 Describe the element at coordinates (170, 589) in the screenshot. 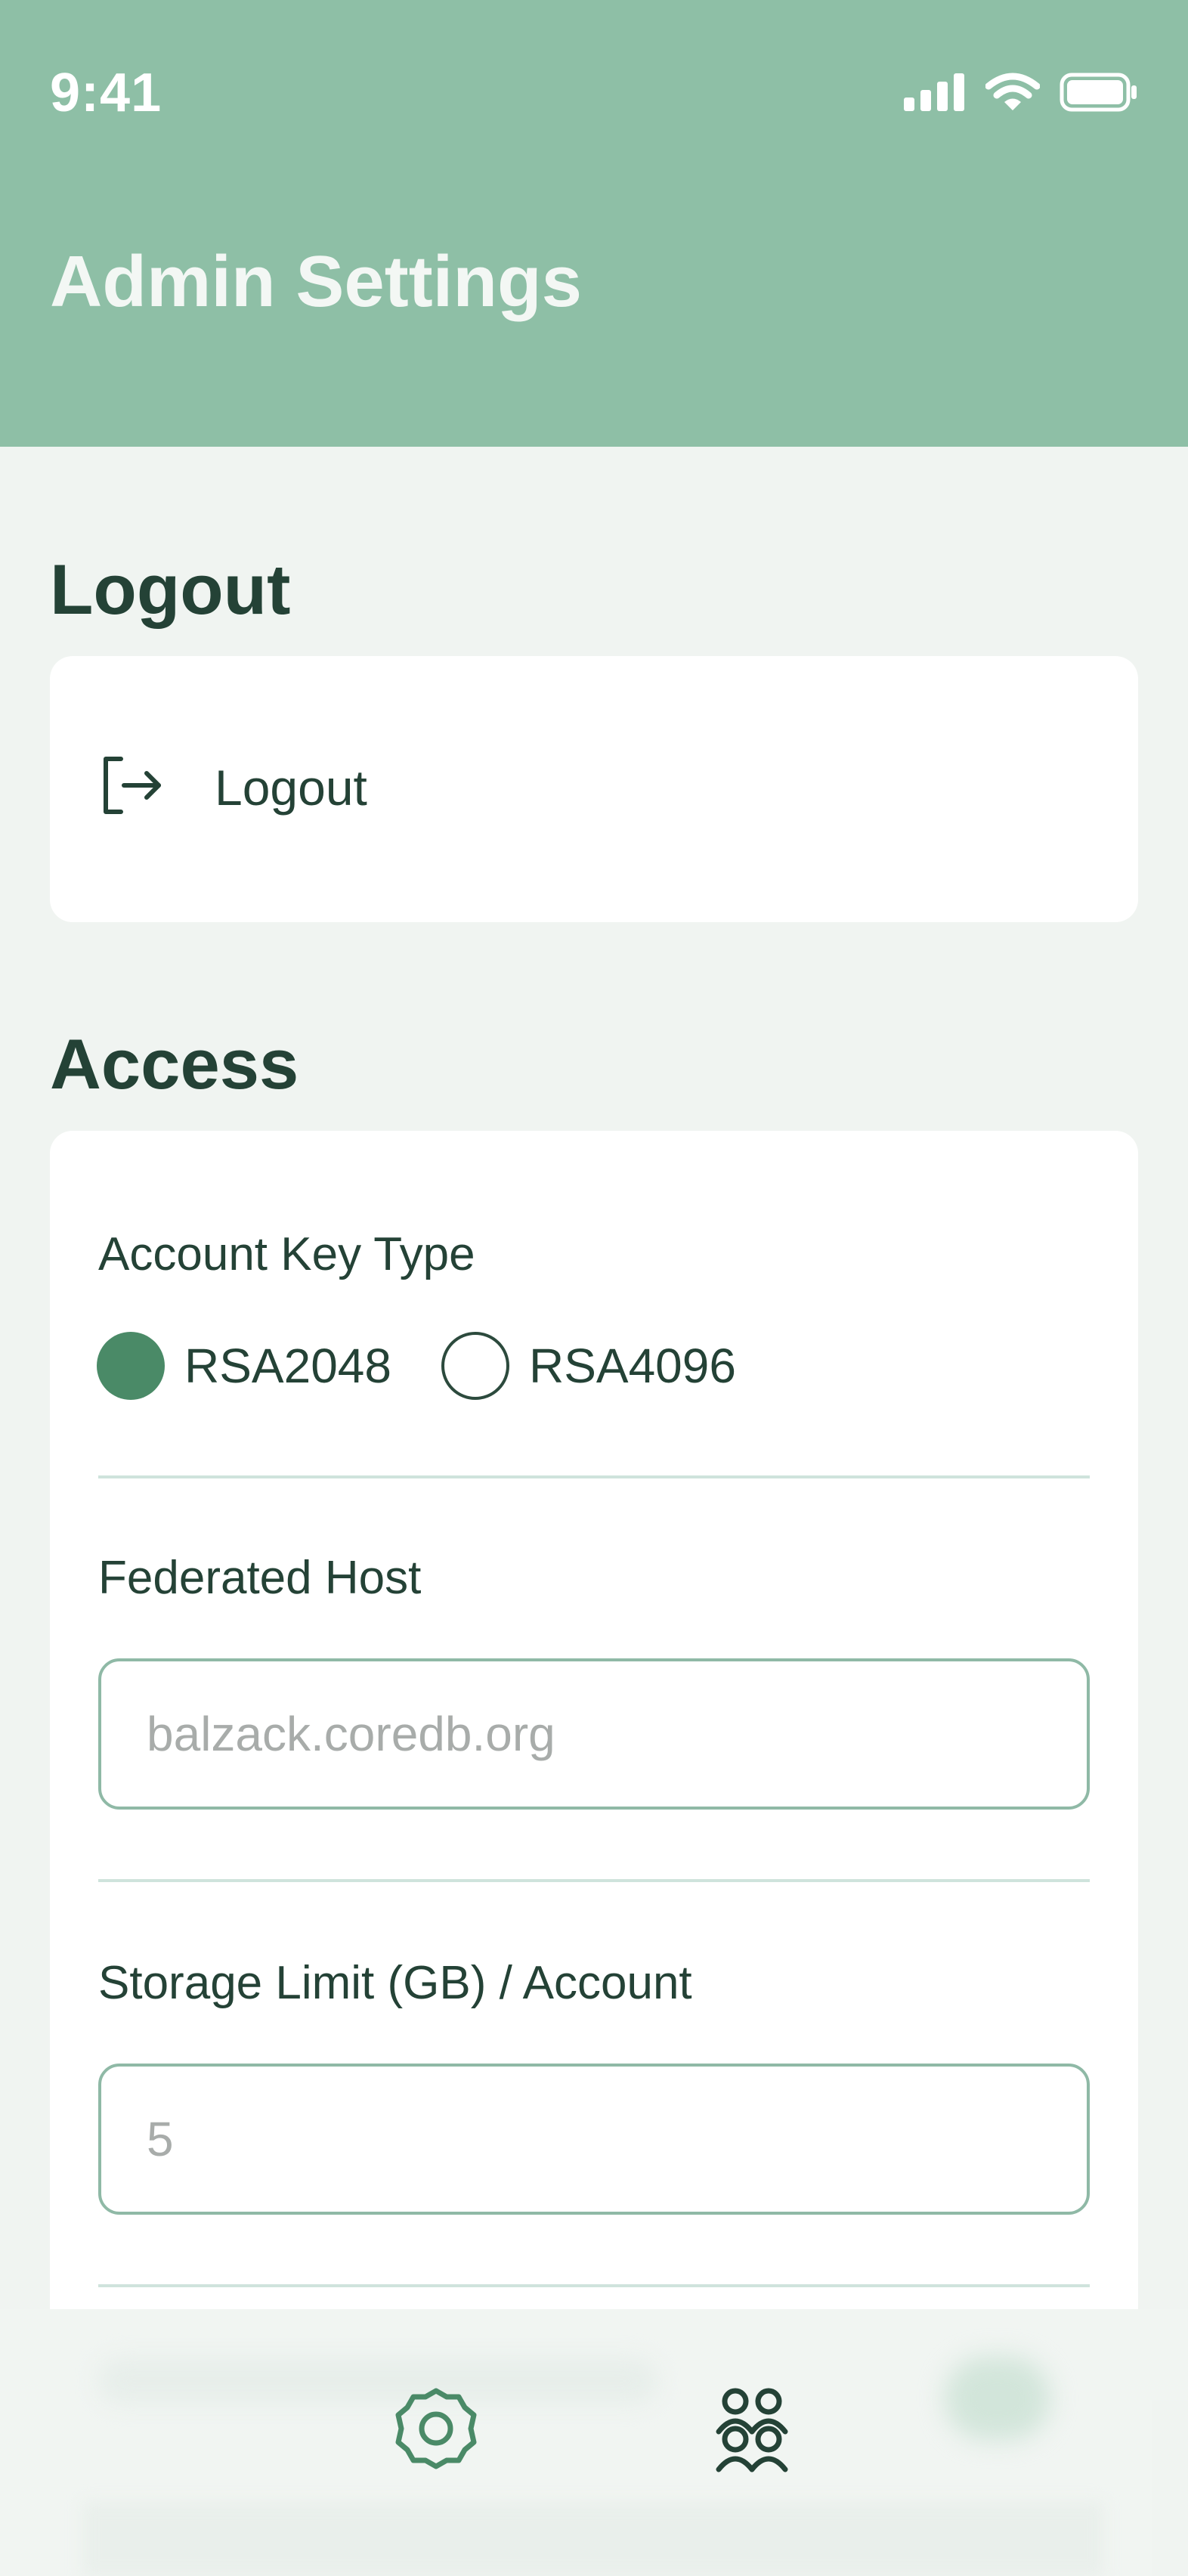

I see `logout-section-title: Logout` at that location.